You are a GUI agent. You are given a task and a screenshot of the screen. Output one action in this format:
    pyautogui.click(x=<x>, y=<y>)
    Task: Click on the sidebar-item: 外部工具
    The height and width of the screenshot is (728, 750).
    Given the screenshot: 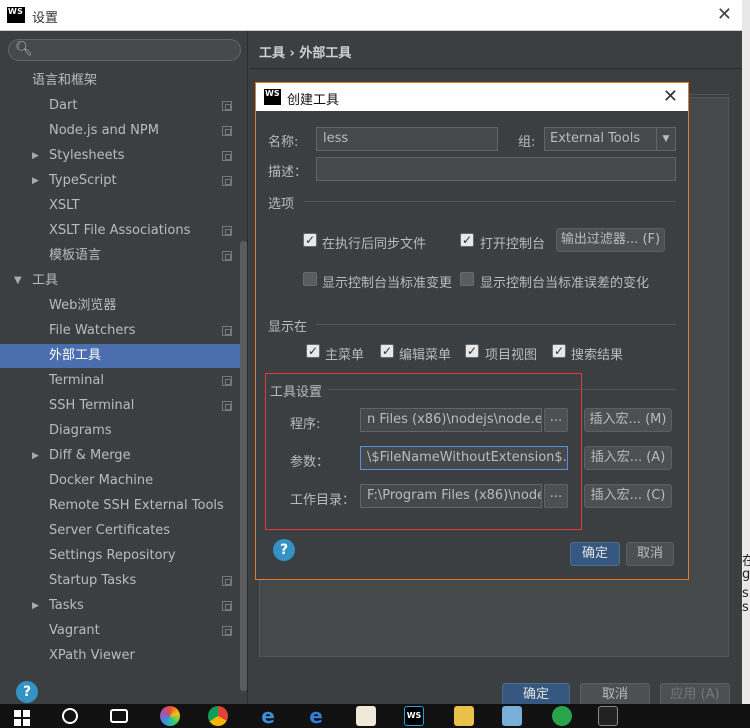 What is the action you would take?
    pyautogui.click(x=120, y=356)
    